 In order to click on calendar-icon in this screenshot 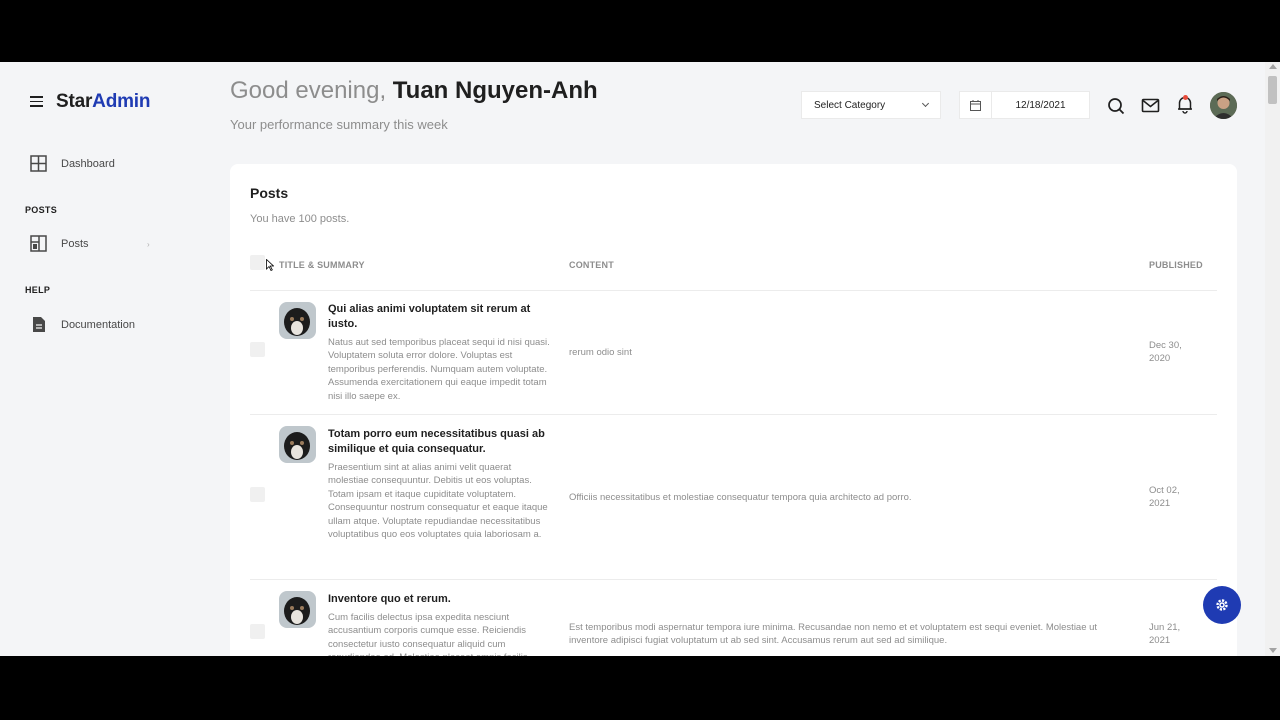, I will do `click(976, 105)`.